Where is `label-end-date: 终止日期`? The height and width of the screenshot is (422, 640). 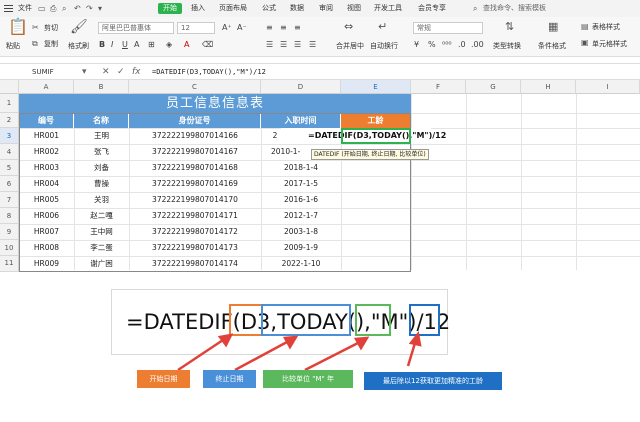 label-end-date: 终止日期 is located at coordinates (229, 379).